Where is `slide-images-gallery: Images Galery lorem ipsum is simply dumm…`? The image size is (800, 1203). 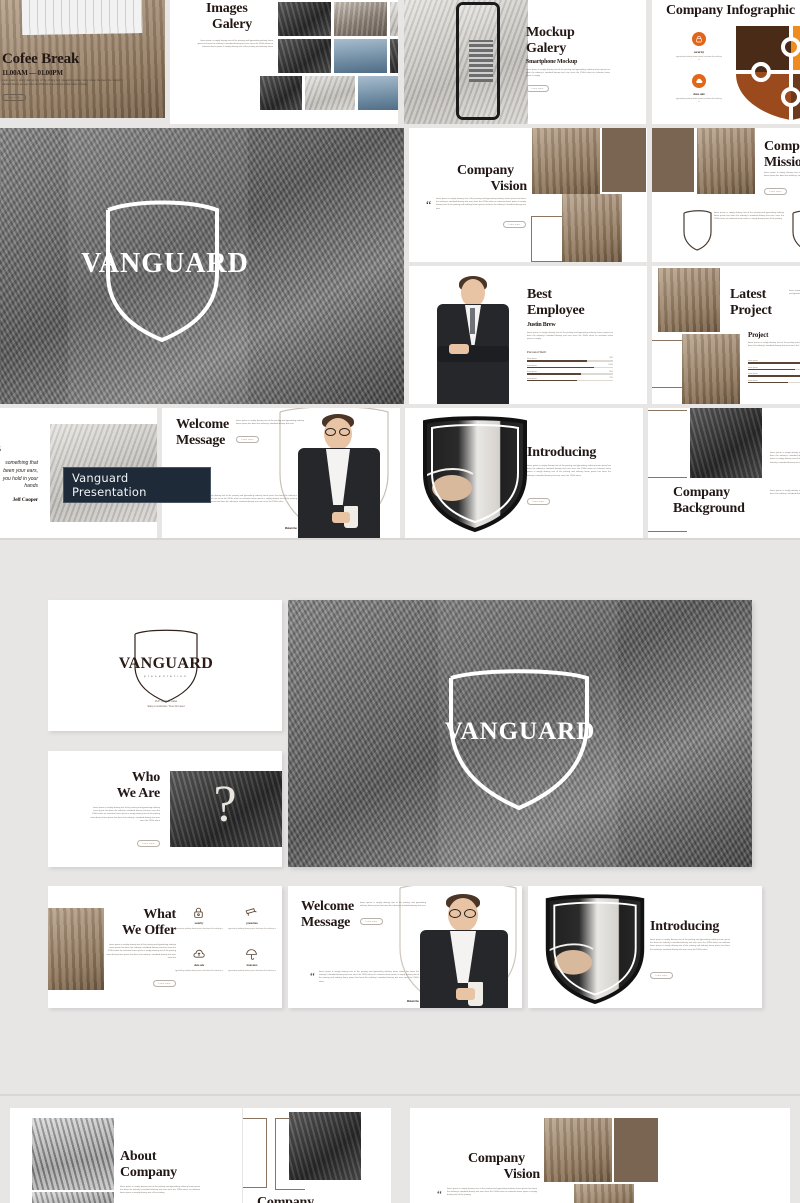 slide-images-gallery: Images Galery lorem ipsum is simply dumm… is located at coordinates (284, 62).